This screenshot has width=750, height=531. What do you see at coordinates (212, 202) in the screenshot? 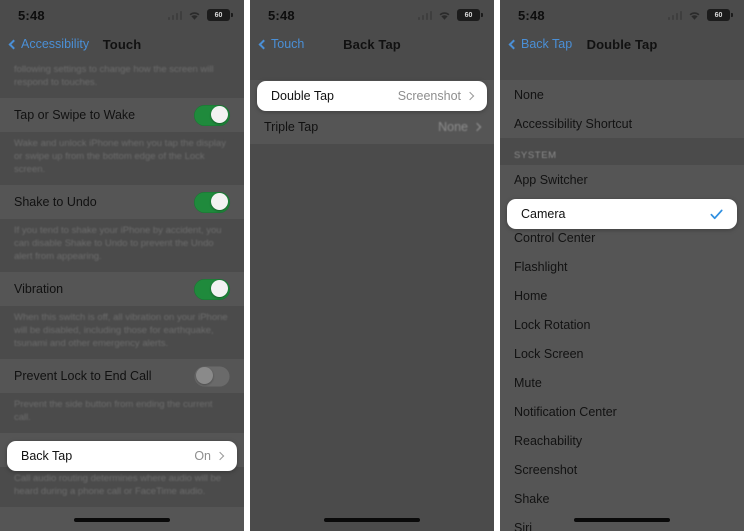
I see `toggle-shake-to-undo` at bounding box center [212, 202].